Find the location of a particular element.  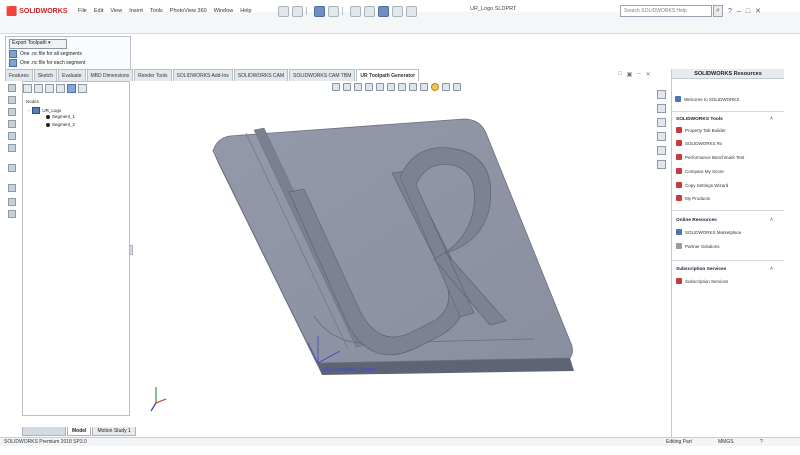

hide-show-icon is located at coordinates (12, 136).